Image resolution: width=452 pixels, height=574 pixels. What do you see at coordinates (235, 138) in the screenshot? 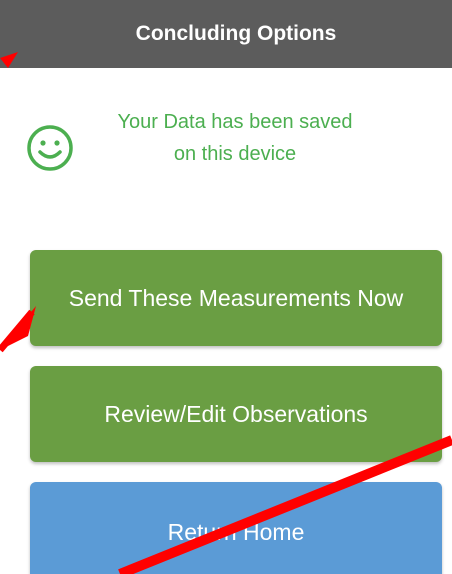
I see `save-status-message: Your Data has been saved on this device` at bounding box center [235, 138].